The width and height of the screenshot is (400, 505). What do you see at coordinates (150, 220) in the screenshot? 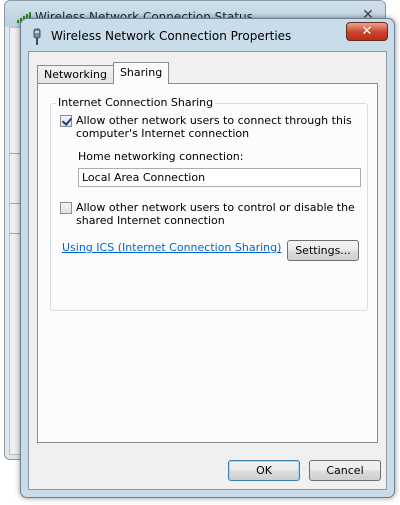
I see `allow-control-label-line2: shared Internet connection` at bounding box center [150, 220].